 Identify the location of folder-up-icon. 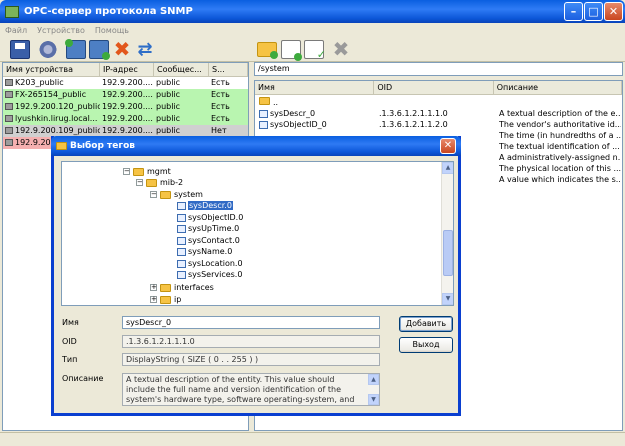
(264, 101).